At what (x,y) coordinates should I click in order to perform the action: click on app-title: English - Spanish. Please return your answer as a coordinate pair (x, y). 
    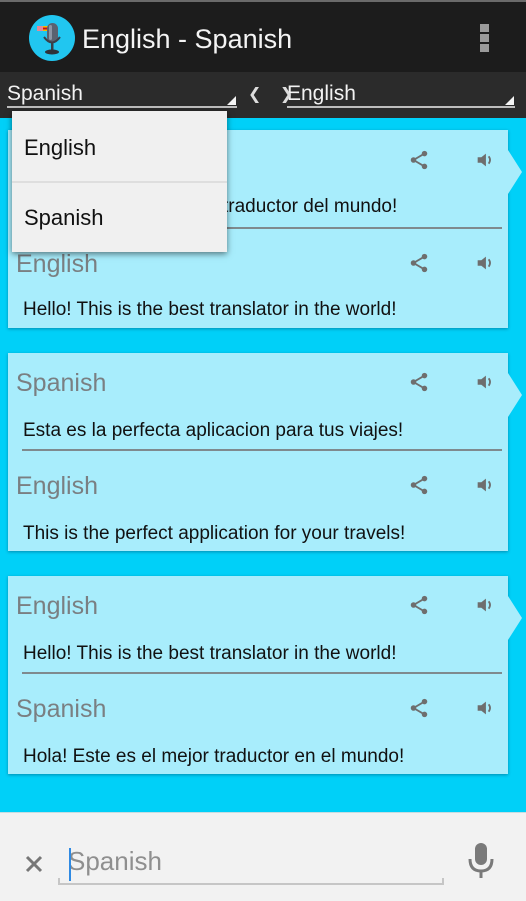
    Looking at the image, I should click on (187, 39).